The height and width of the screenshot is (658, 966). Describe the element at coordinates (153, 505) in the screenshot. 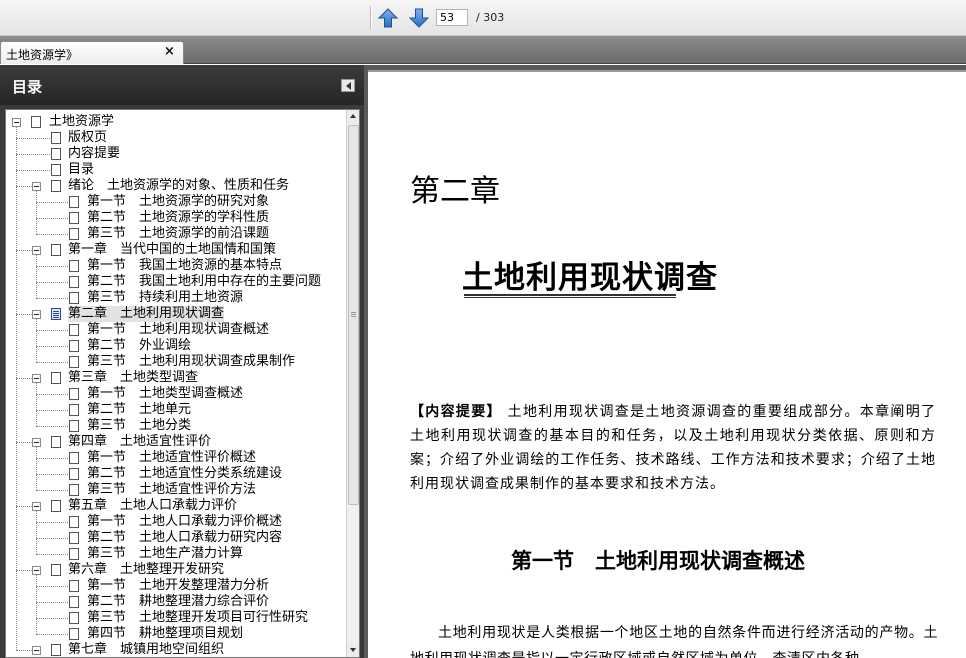

I see `outline-item-label: 第五章 土地人口承载力评价` at that location.